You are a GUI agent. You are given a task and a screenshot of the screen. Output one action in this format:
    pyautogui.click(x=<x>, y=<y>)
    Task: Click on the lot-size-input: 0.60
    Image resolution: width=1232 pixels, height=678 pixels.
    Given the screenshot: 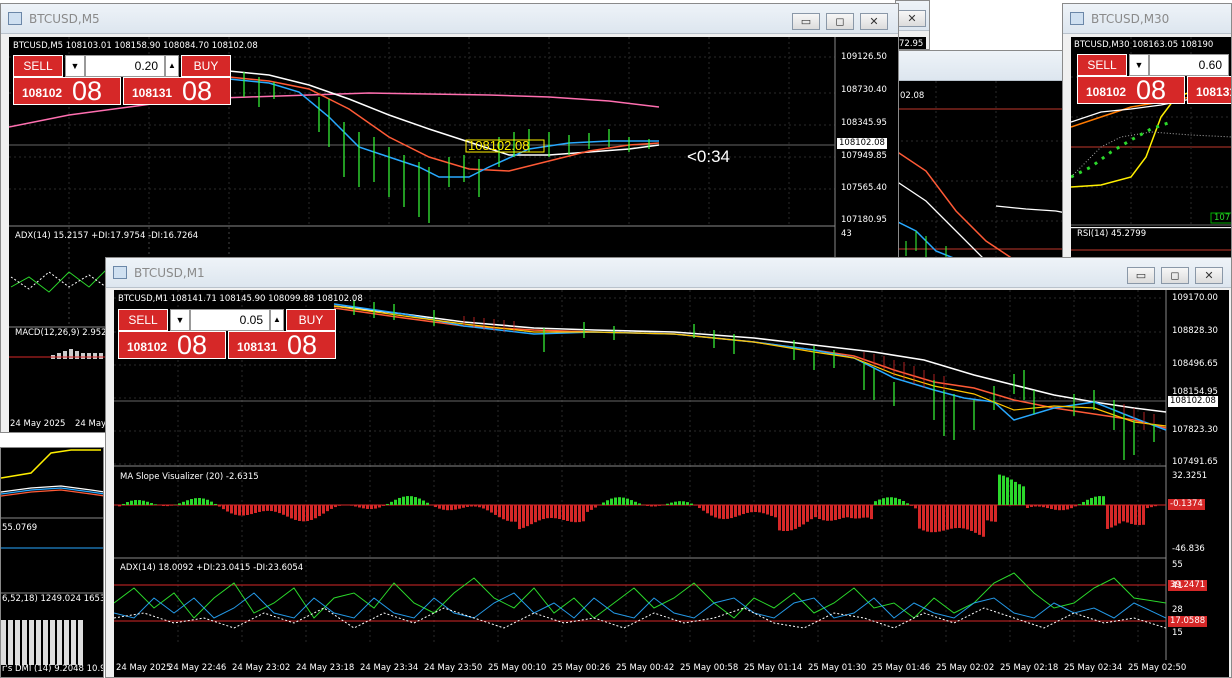 What is the action you would take?
    pyautogui.click(x=1189, y=65)
    